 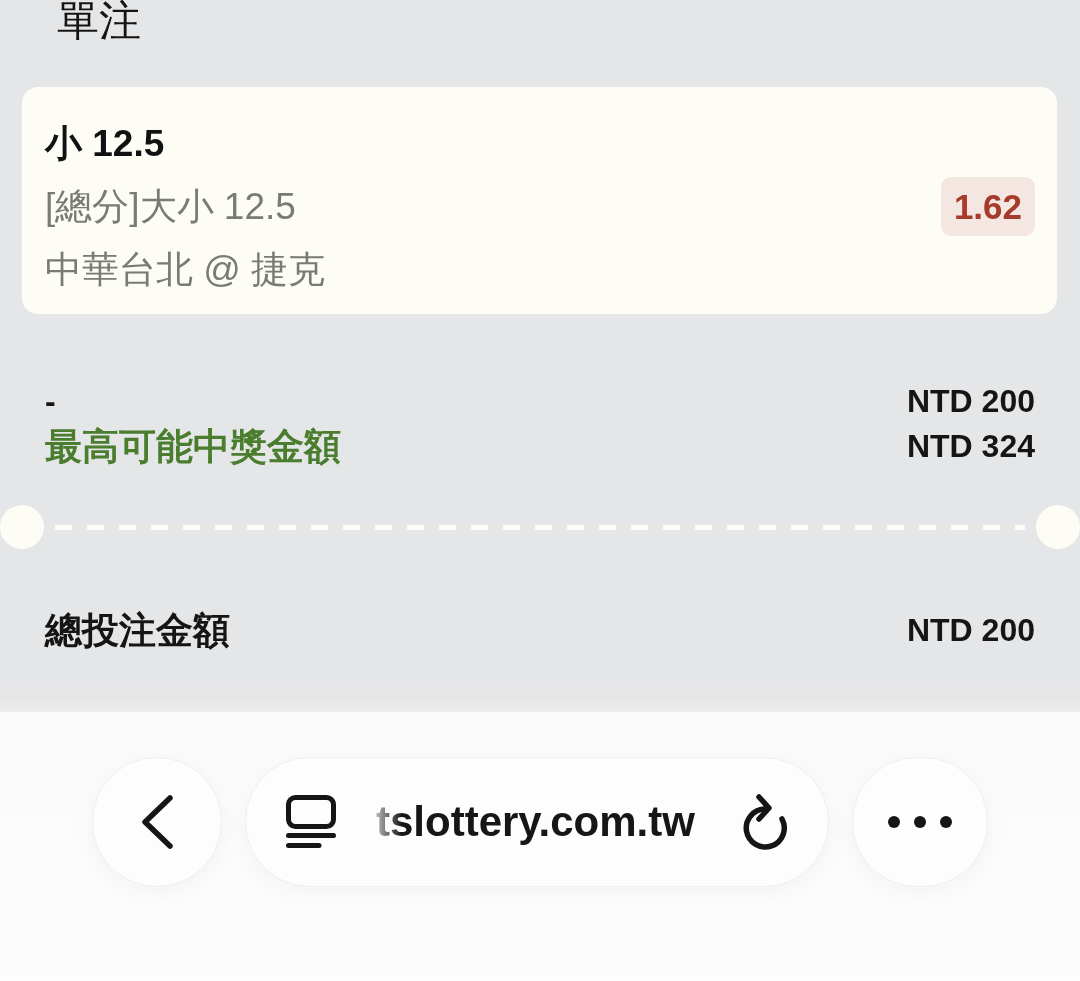 I want to click on amount-value: NTD 200, so click(x=970, y=401).